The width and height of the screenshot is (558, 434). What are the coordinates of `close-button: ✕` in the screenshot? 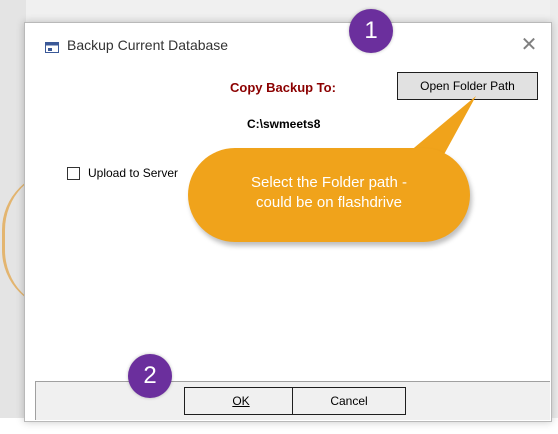 It's located at (529, 45).